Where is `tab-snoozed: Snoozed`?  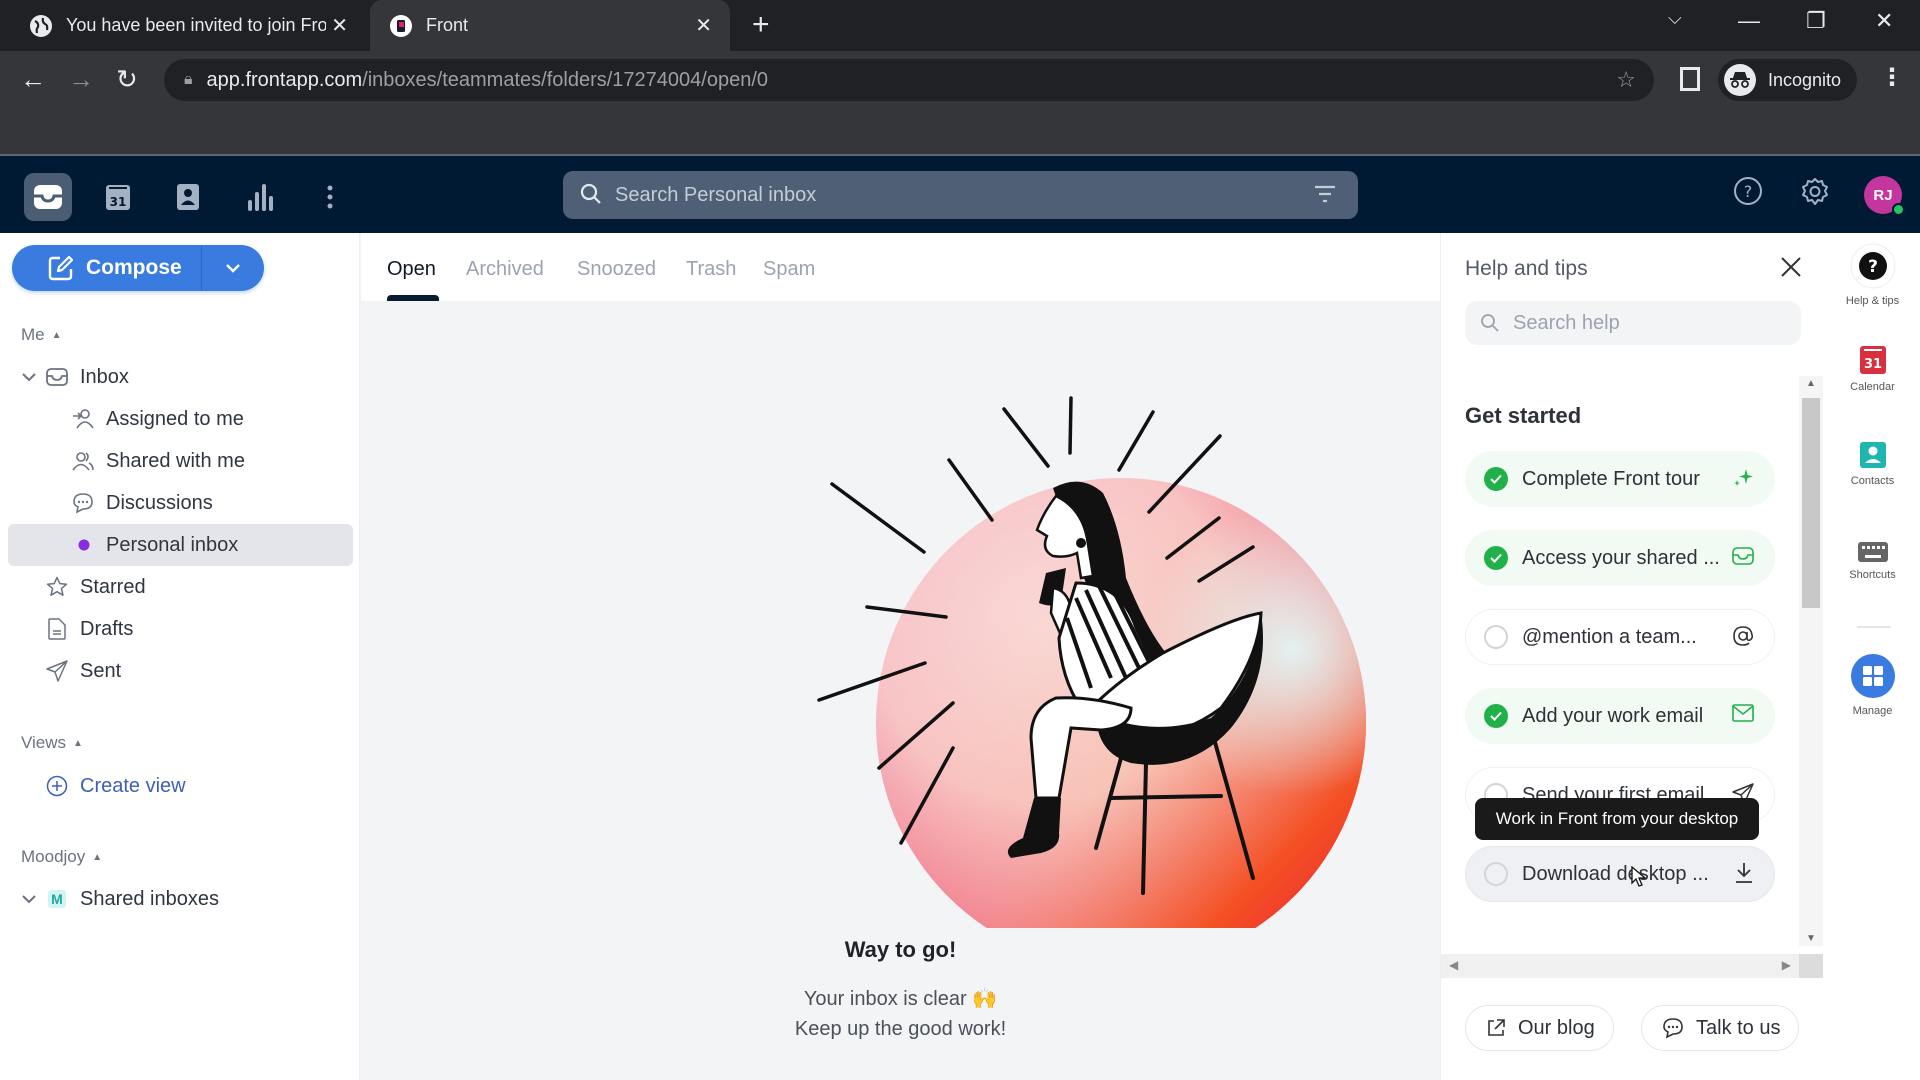 tab-snoozed: Snoozed is located at coordinates (616, 269).